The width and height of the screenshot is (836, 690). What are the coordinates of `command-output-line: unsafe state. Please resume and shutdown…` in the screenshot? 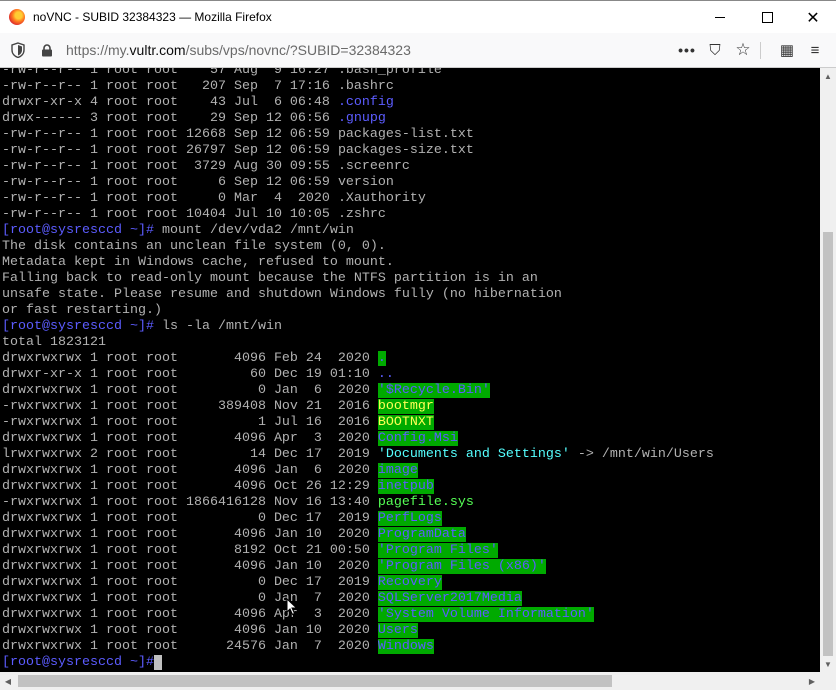 It's located at (282, 294).